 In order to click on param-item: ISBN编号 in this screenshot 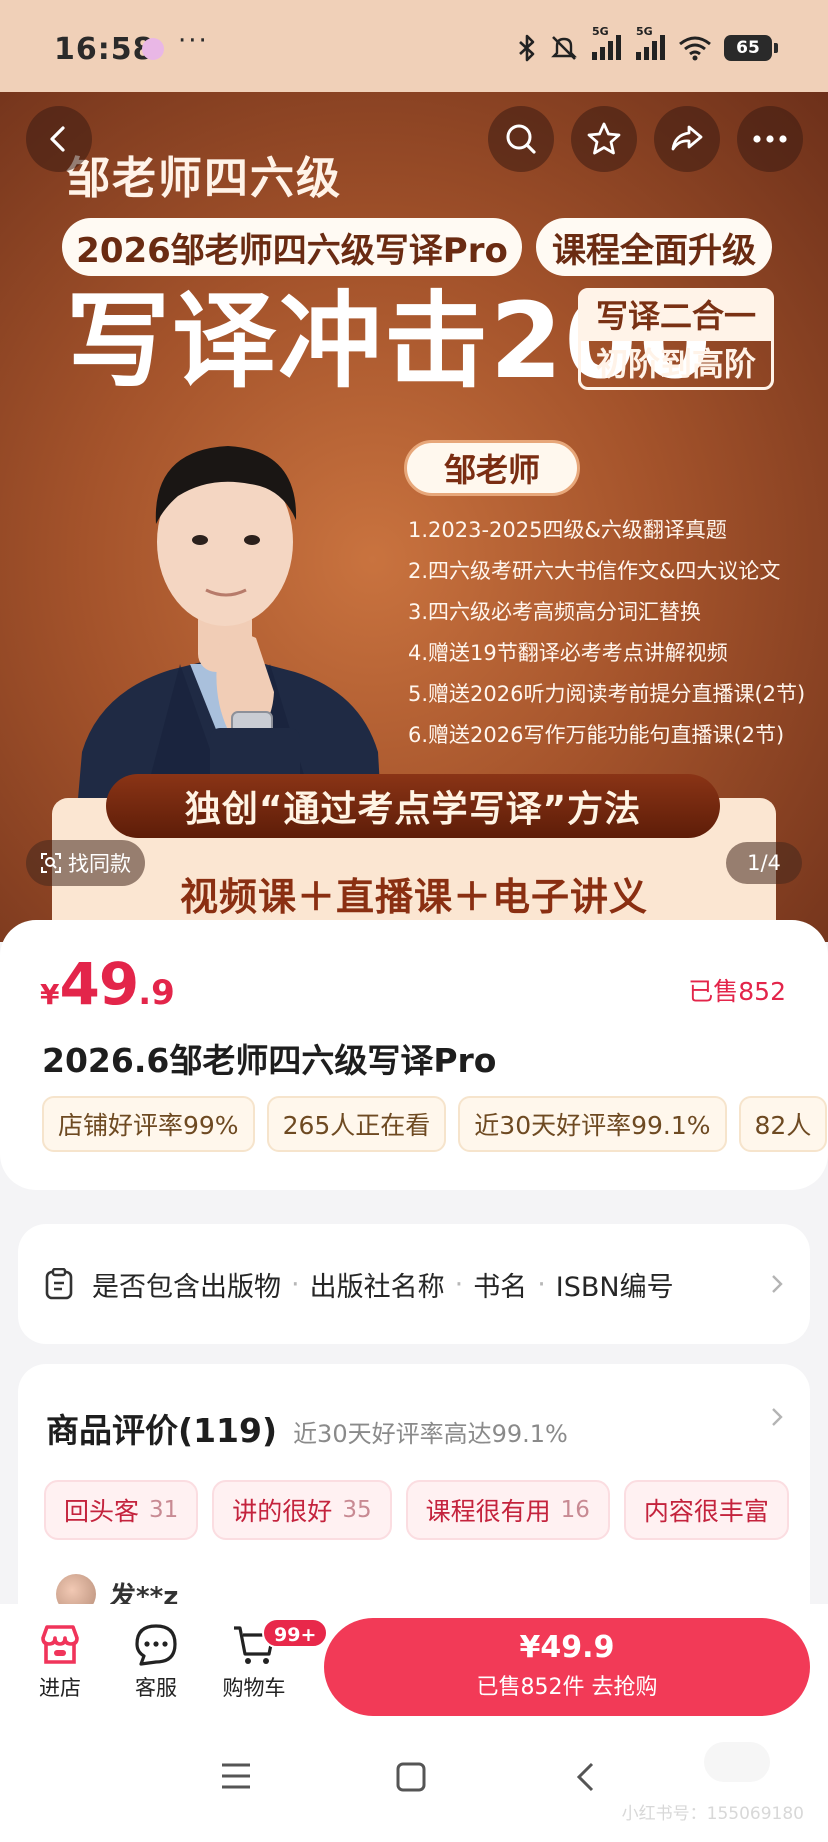, I will do `click(614, 1287)`.